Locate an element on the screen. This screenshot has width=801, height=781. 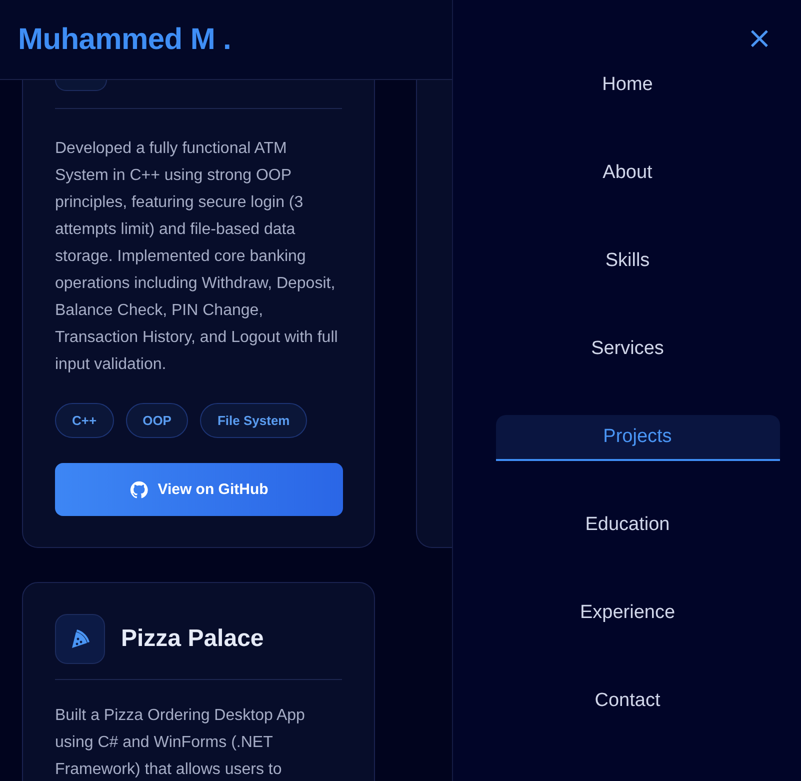
nav-link: Education is located at coordinates (627, 526).